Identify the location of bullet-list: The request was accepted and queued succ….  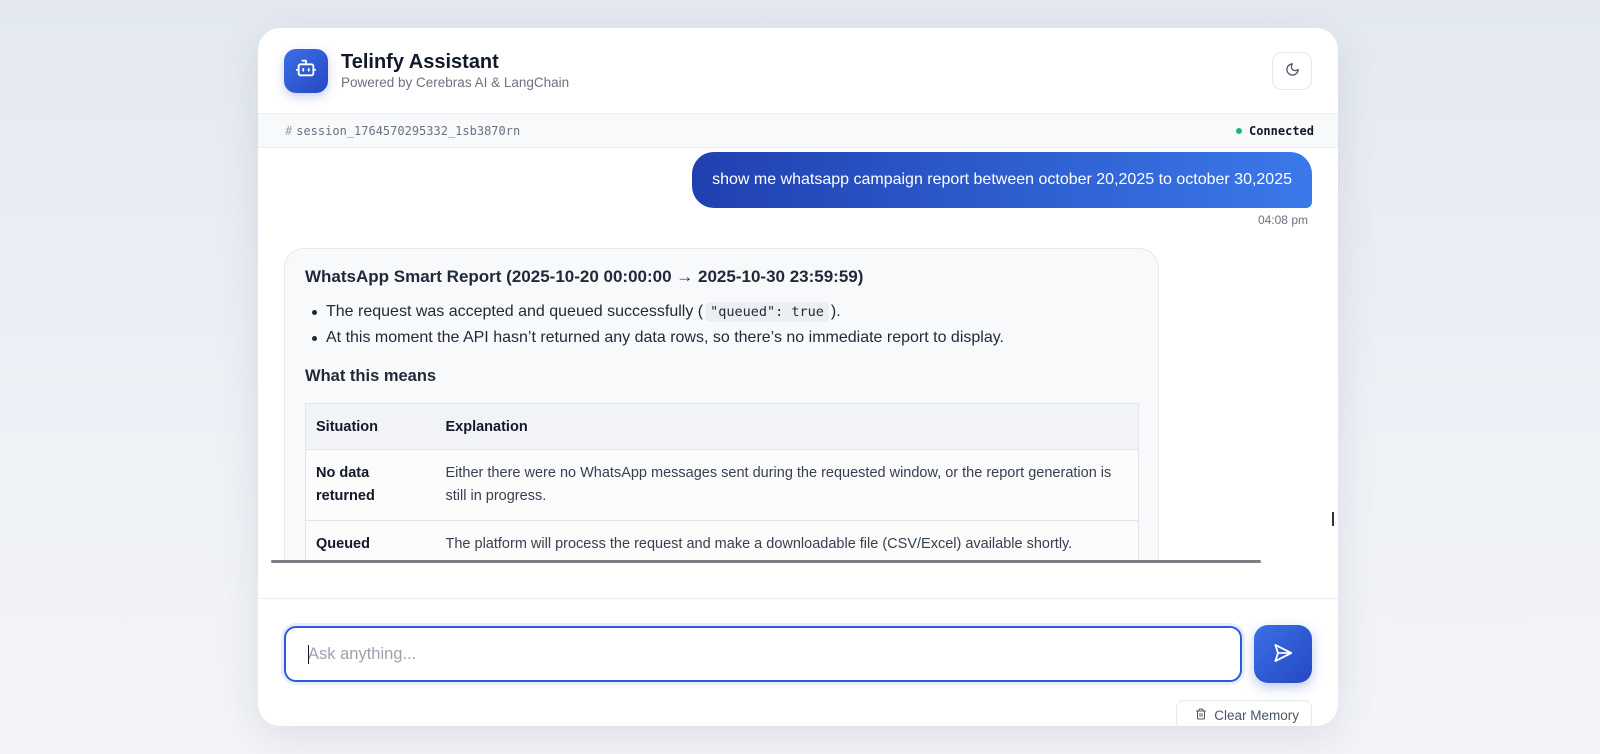
(725, 325).